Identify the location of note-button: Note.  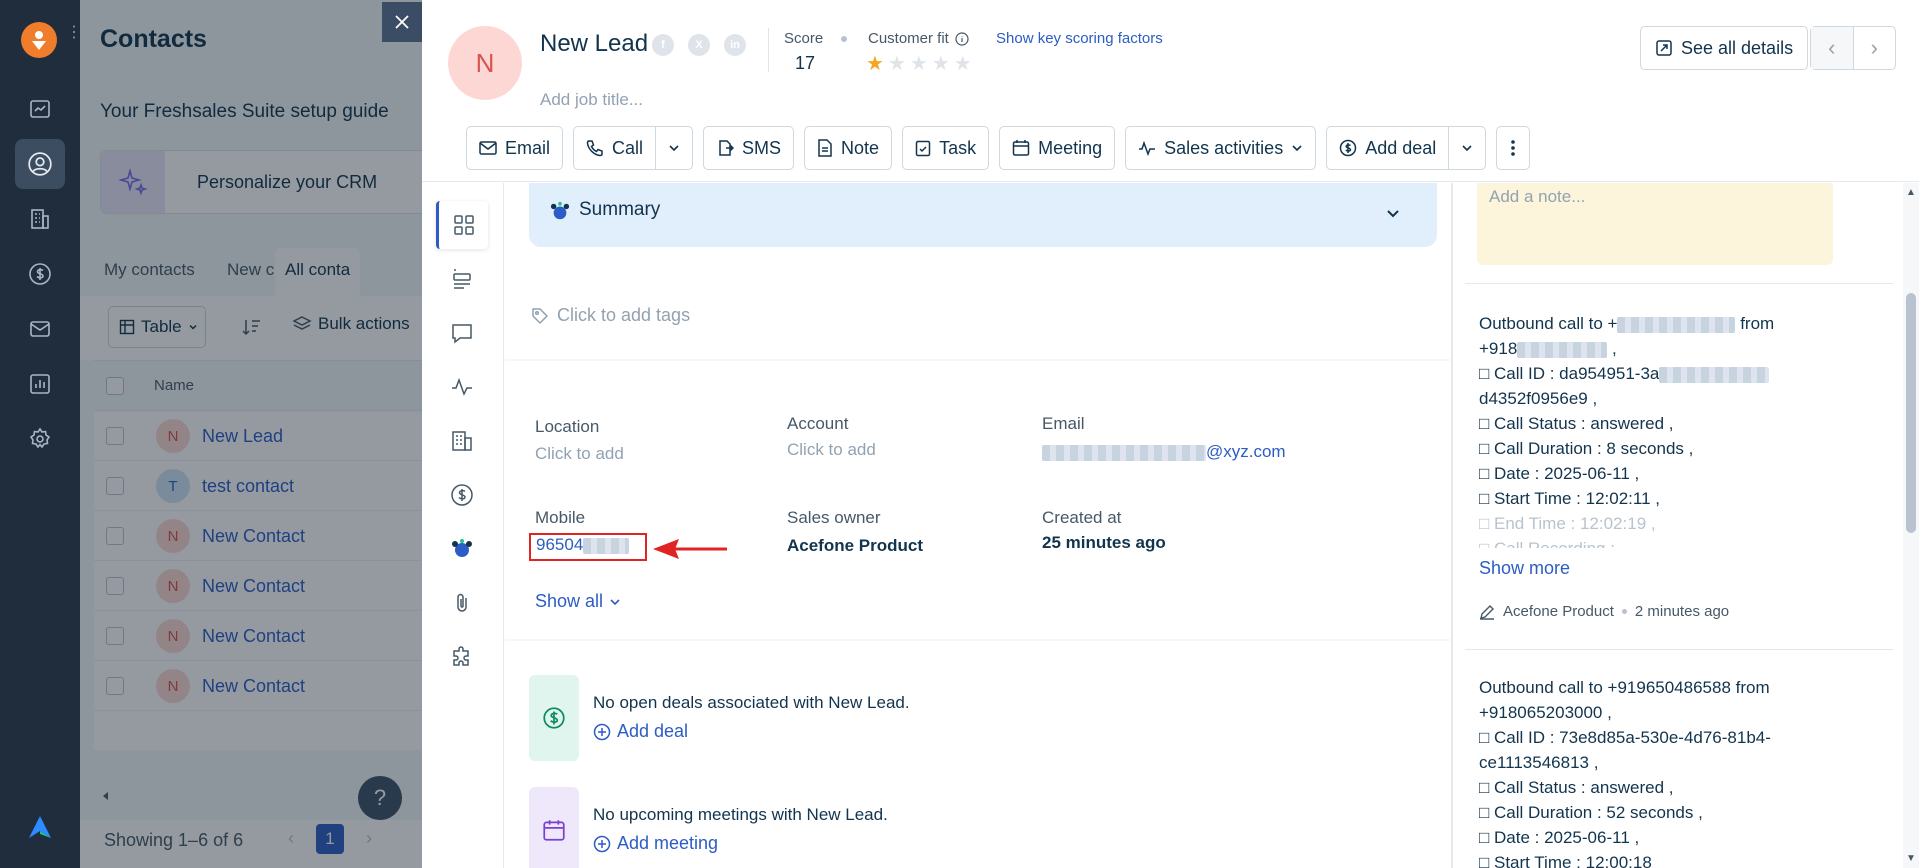
(848, 148).